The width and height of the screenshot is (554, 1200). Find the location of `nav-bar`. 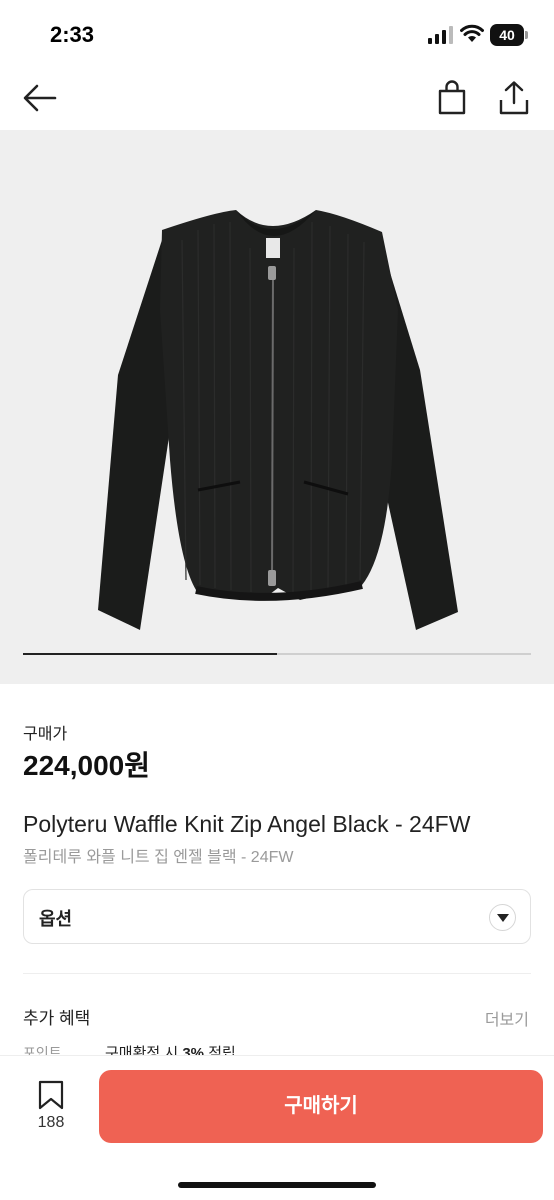

nav-bar is located at coordinates (277, 100).